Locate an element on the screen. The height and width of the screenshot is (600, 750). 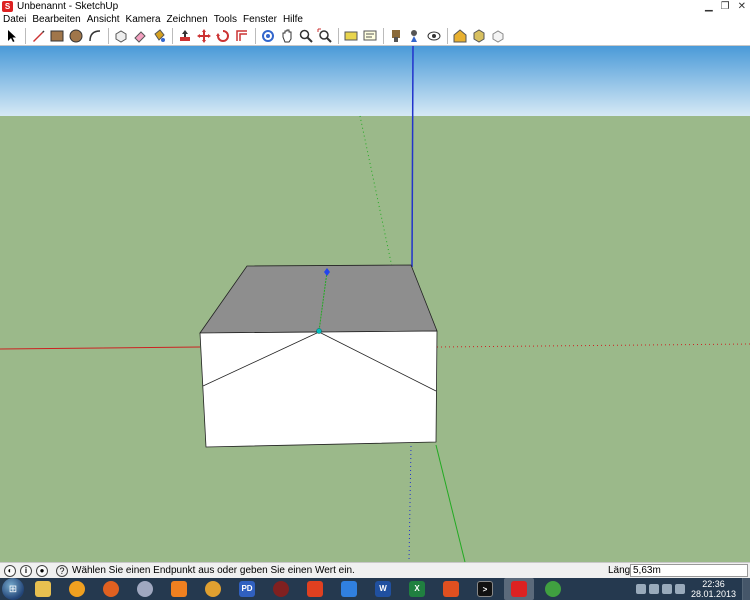
fastlane-icon is located at coordinates (349, 589).